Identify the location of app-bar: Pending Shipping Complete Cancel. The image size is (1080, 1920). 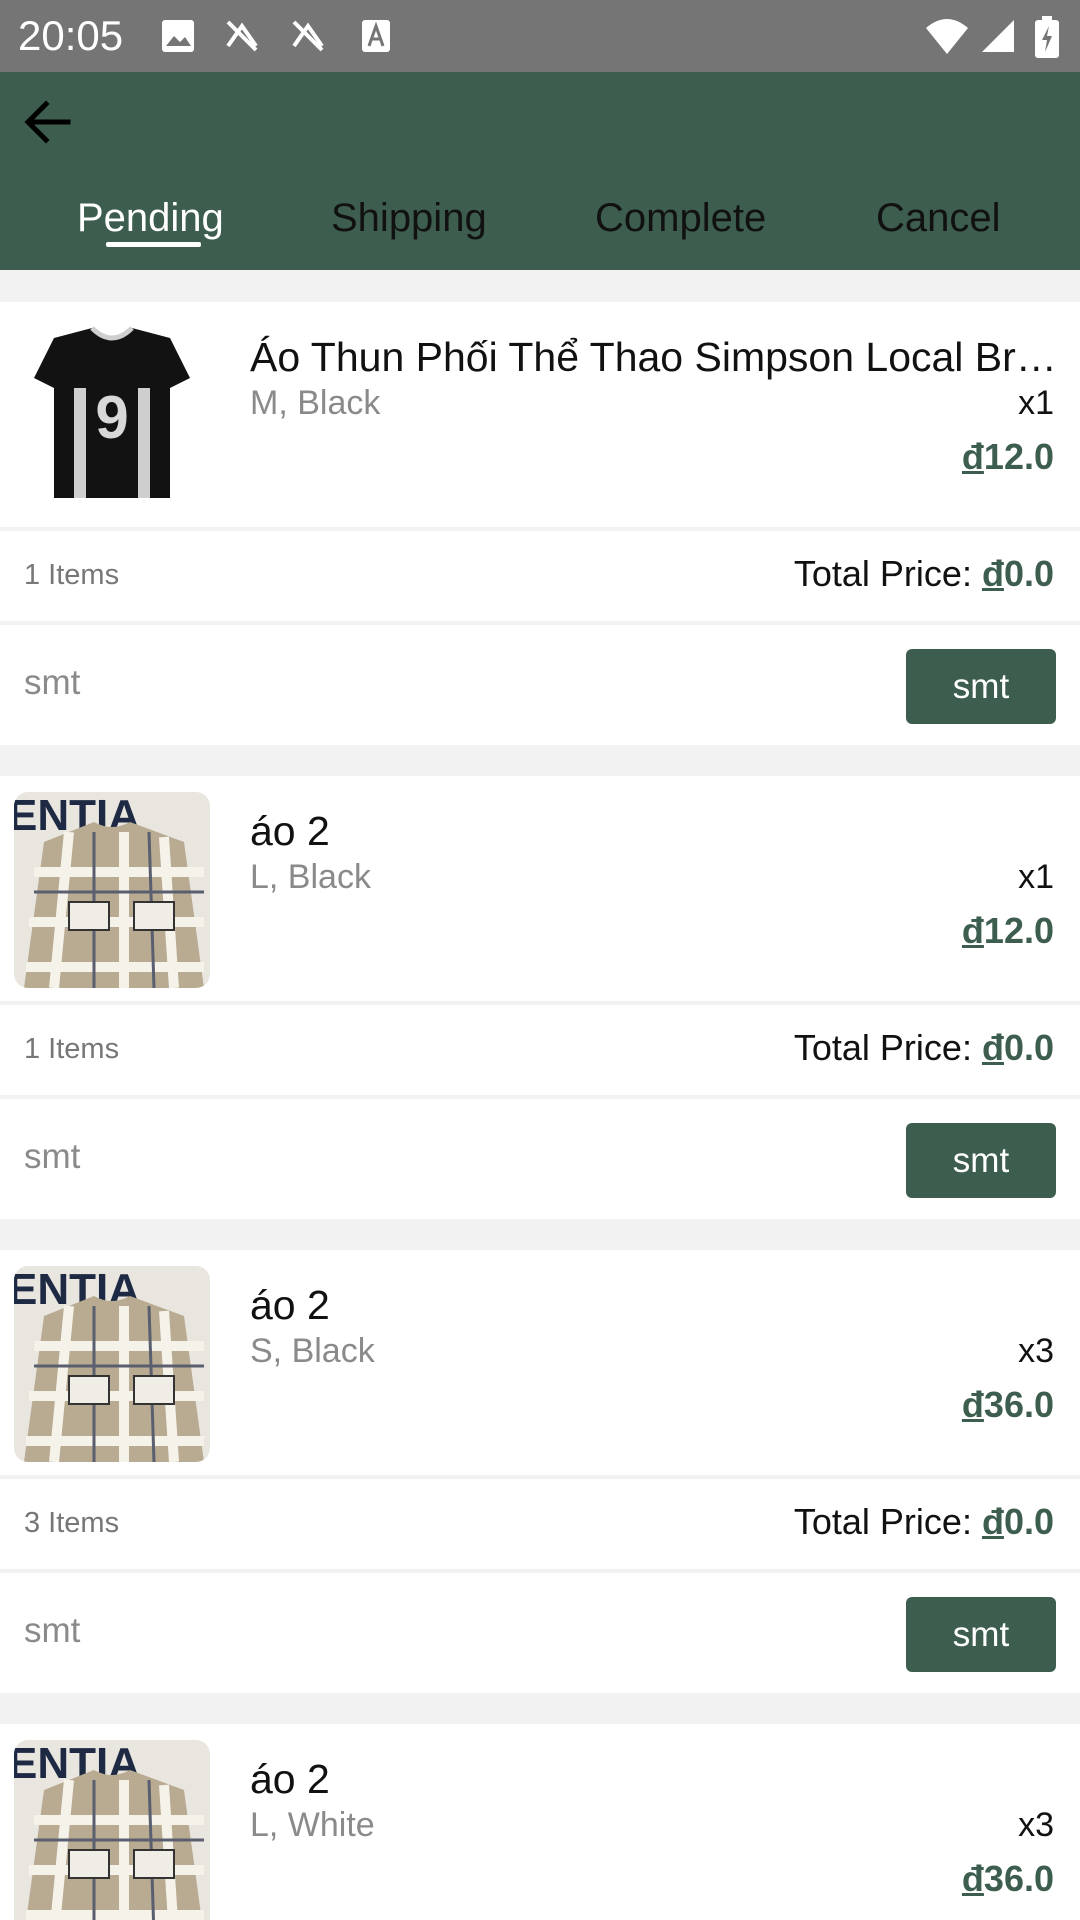
(540, 171).